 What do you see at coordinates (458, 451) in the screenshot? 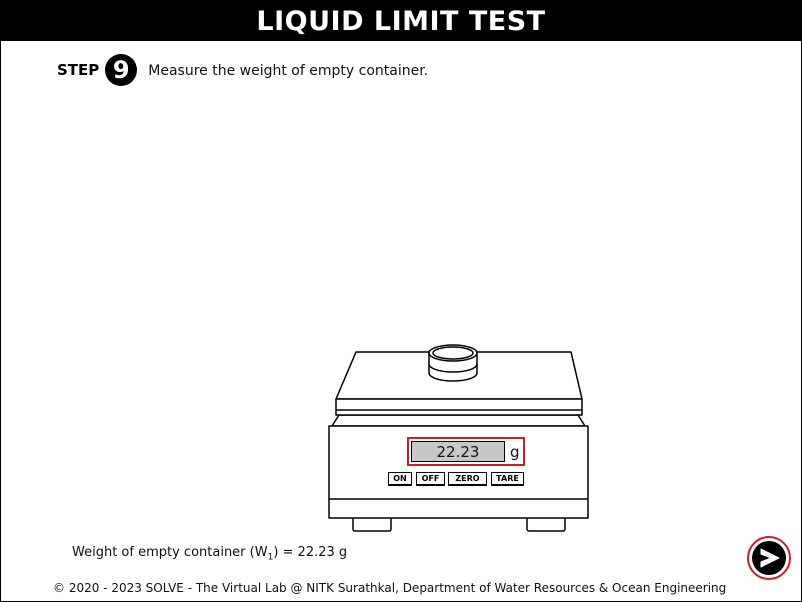
I see `balance-display: 22.23` at bounding box center [458, 451].